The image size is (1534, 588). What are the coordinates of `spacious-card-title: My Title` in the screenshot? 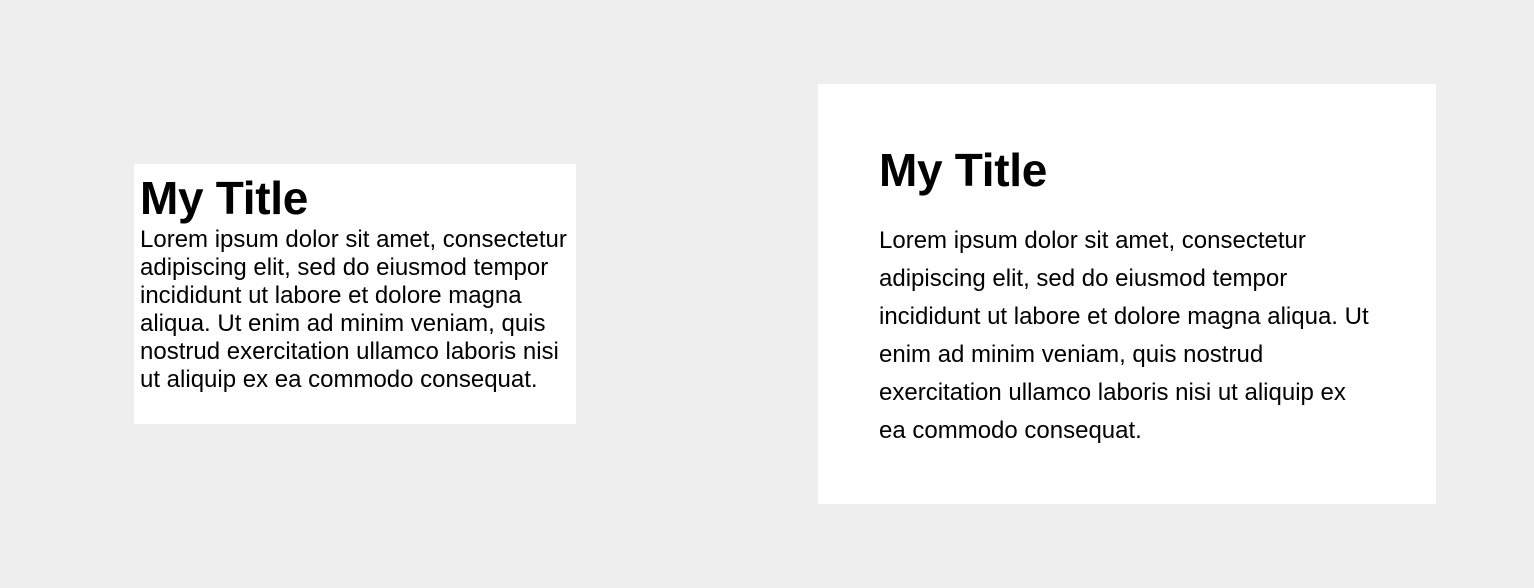 It's located at (963, 170).